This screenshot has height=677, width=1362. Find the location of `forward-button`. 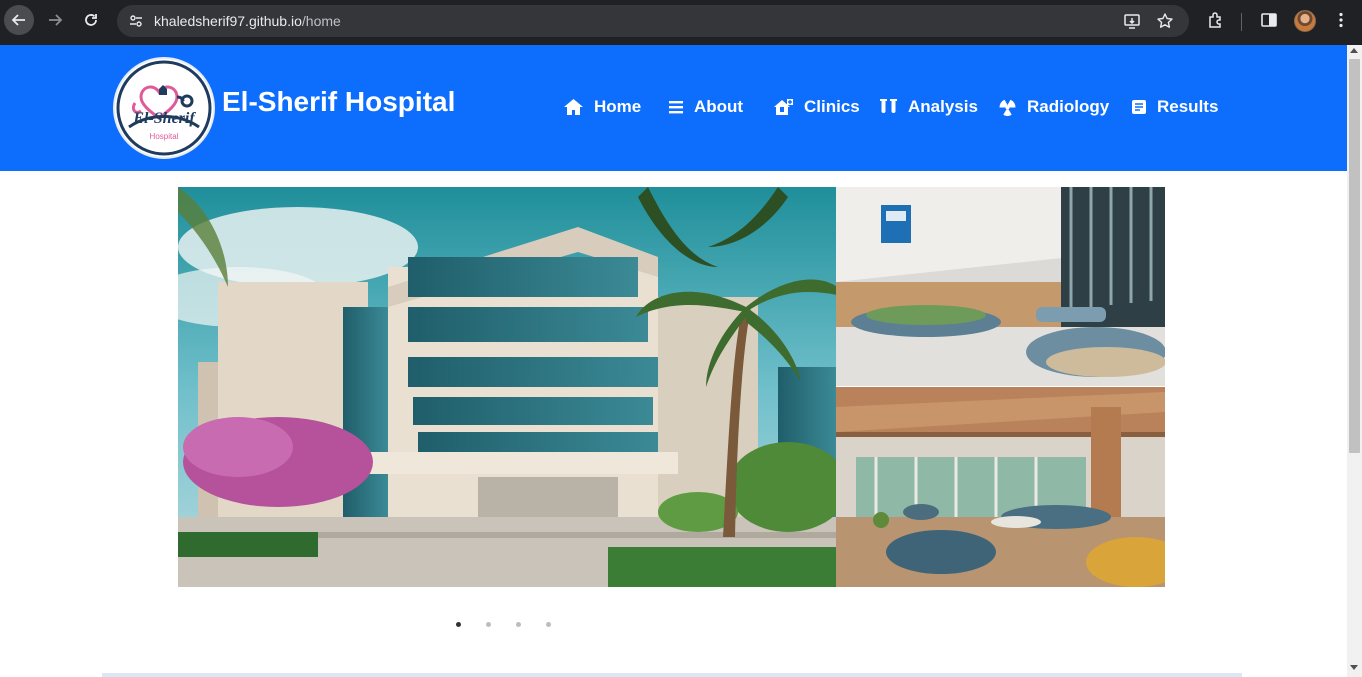

forward-button is located at coordinates (55, 20).